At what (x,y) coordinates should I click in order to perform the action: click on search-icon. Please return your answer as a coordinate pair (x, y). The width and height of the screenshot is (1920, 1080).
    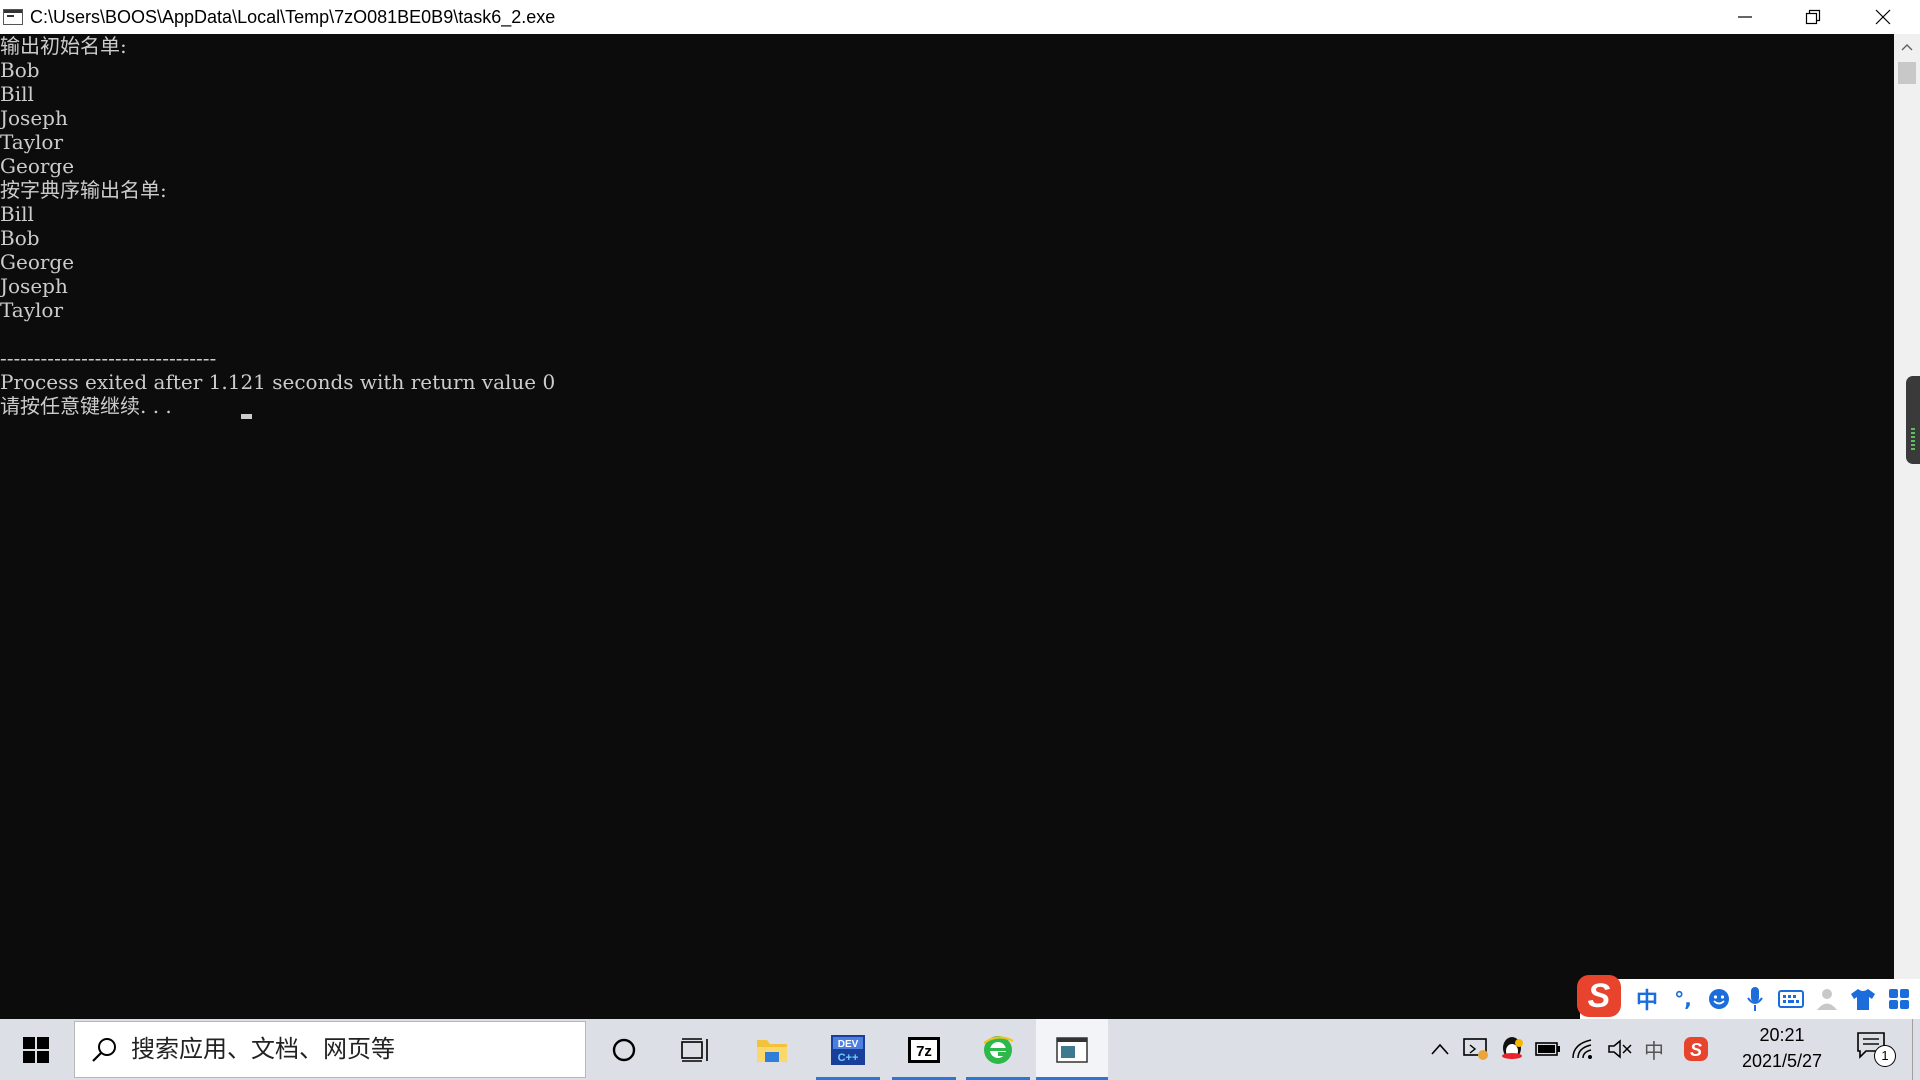
    Looking at the image, I should click on (104, 1050).